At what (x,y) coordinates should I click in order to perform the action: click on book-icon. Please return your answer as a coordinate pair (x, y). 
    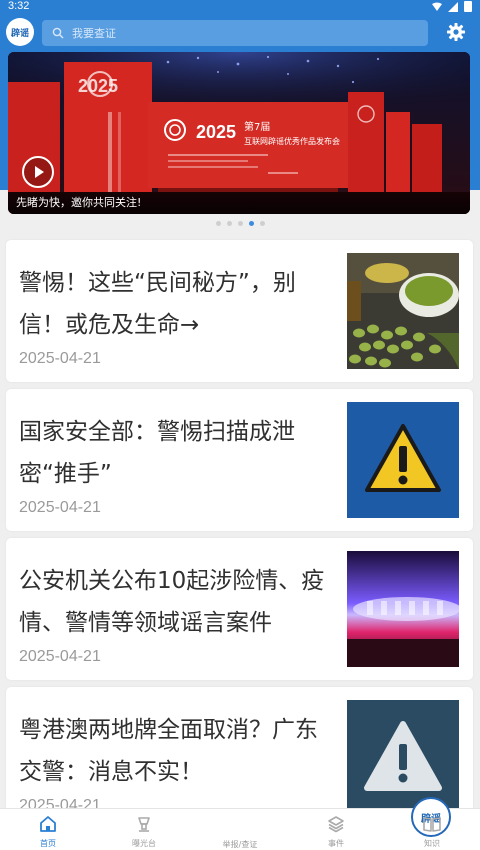
    Looking at the image, I should click on (432, 824).